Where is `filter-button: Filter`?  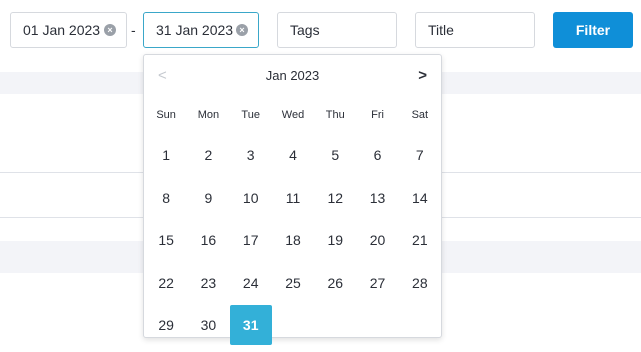
filter-button: Filter is located at coordinates (593, 30).